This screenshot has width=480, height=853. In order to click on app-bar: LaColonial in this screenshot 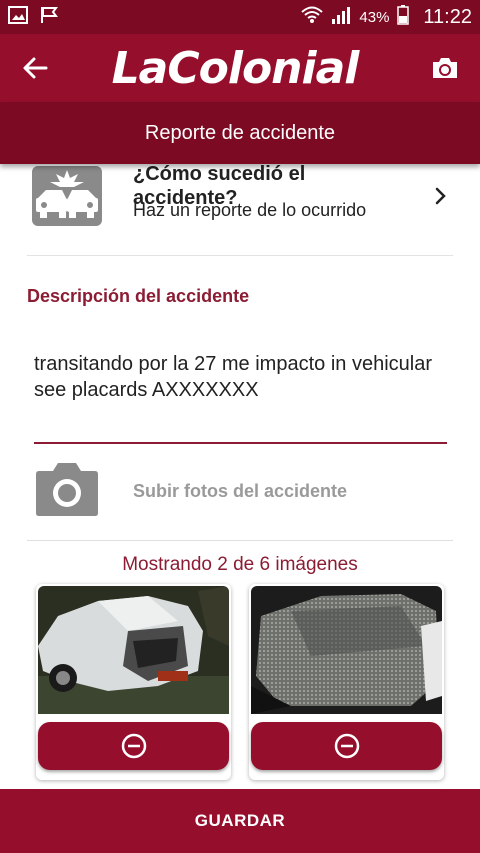, I will do `click(240, 68)`.